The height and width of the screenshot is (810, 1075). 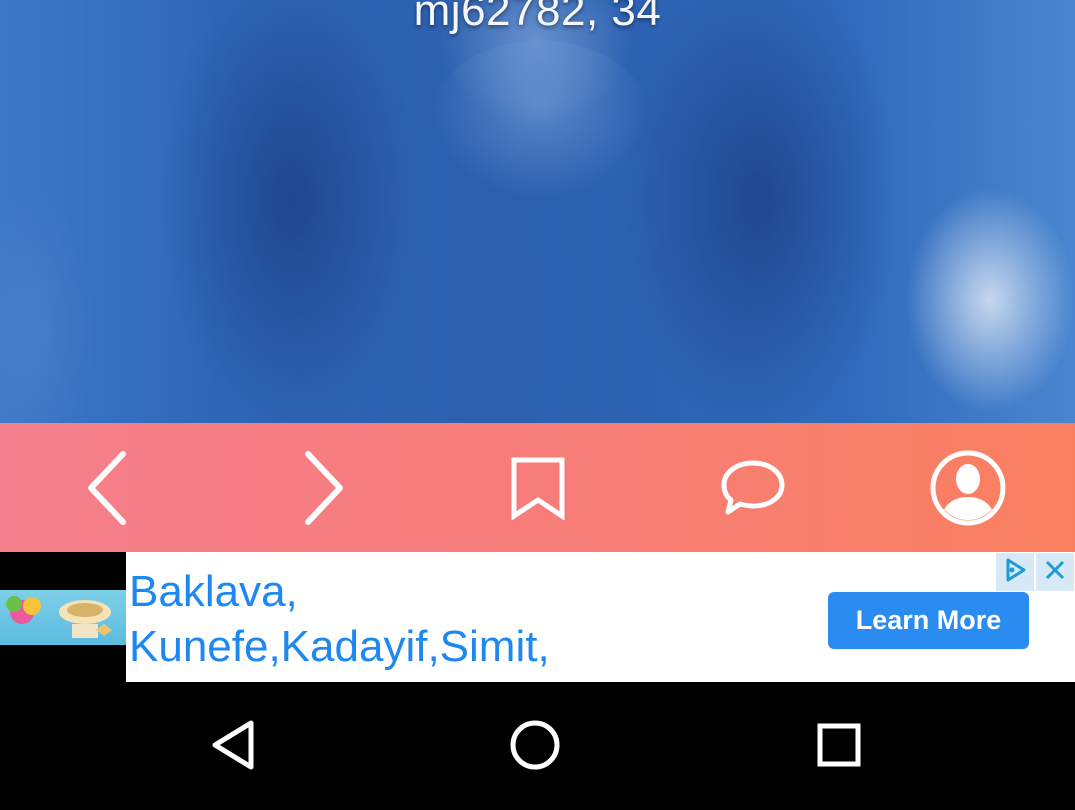 I want to click on ad-choices-button, so click(x=1015, y=572).